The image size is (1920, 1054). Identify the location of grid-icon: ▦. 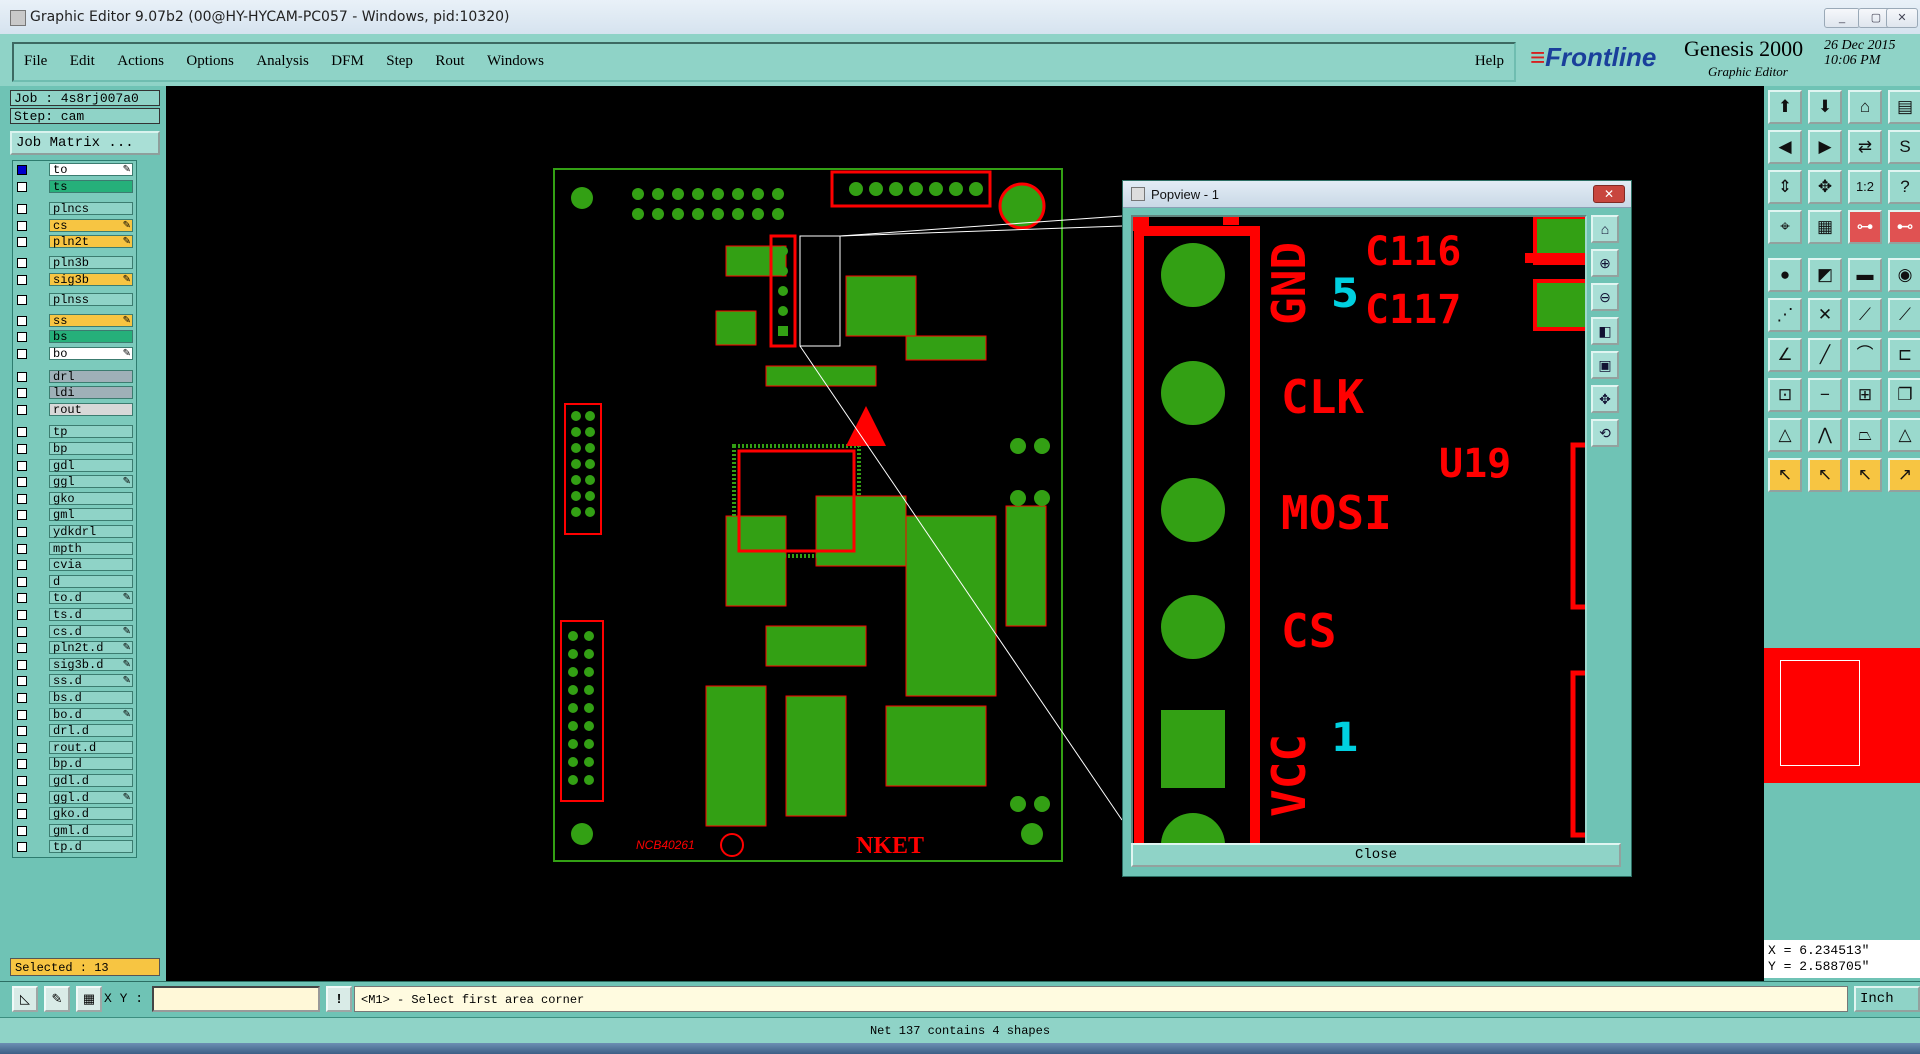
(1825, 227).